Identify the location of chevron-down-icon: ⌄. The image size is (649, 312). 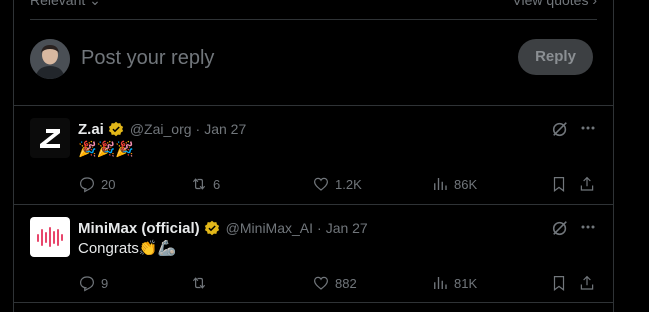
(95, 4).